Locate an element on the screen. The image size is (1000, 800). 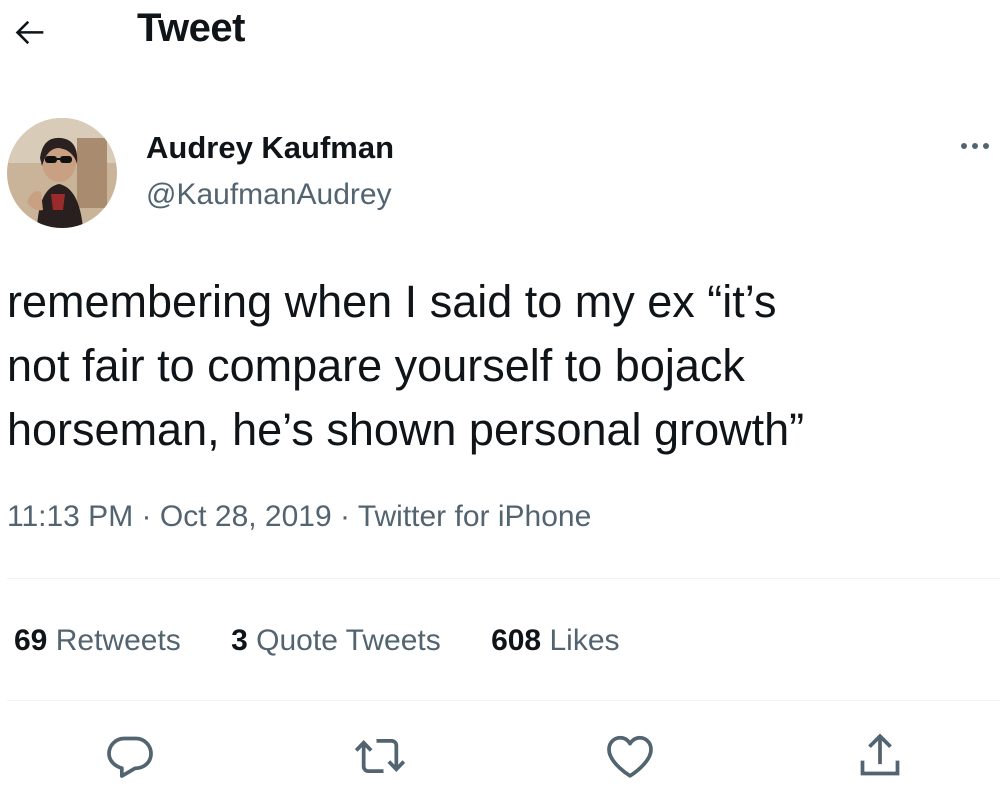
likes-label: Likes is located at coordinates (584, 640).